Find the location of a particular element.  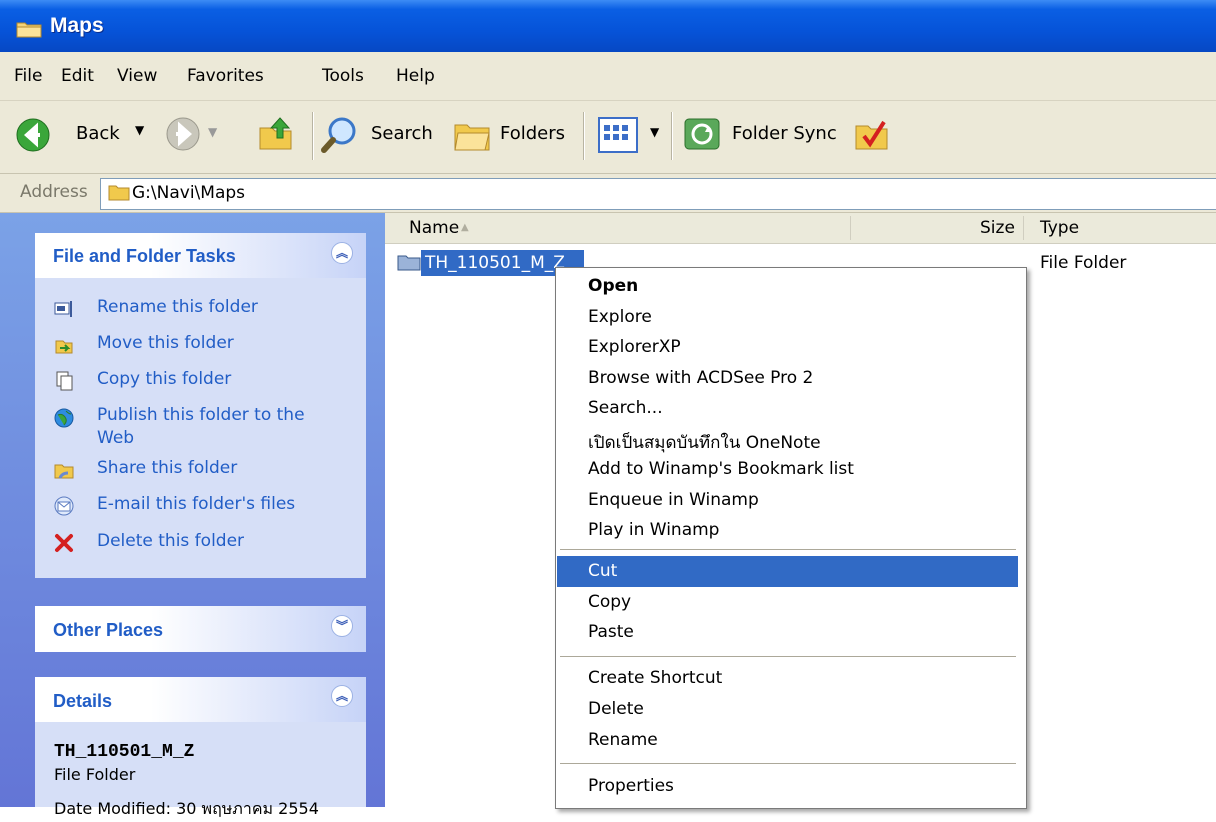

menu-item-rename: Rename is located at coordinates (623, 740).